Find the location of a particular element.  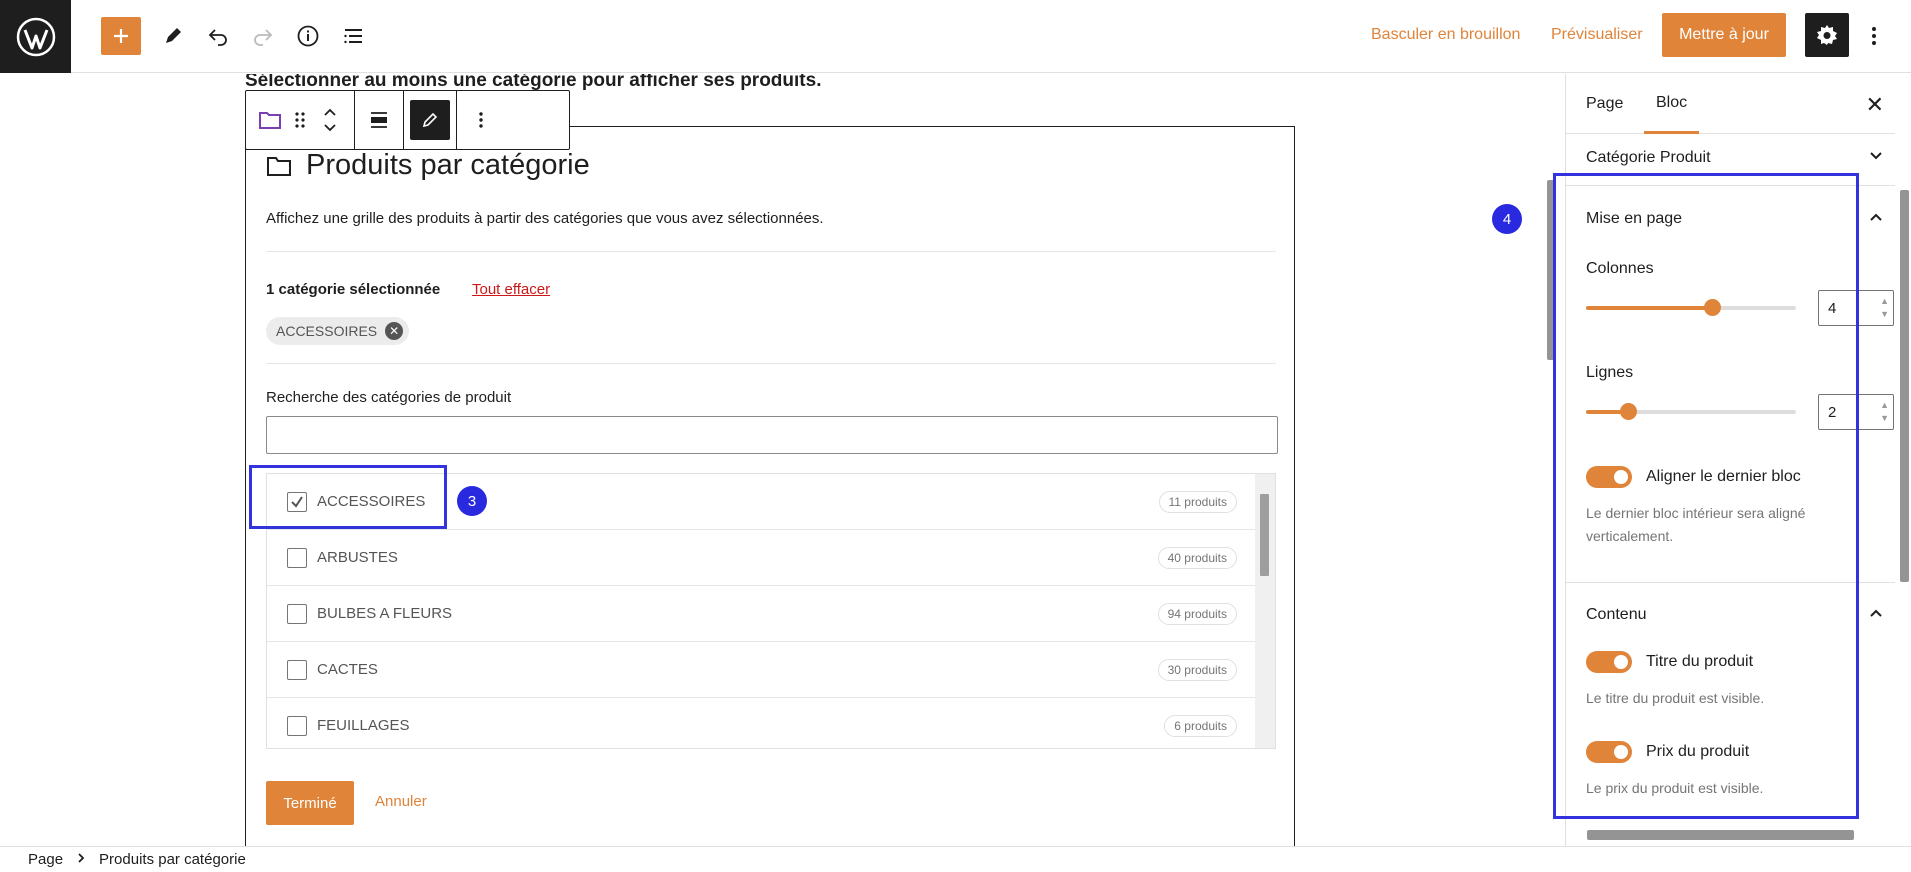

block-title: Produits par catégorie is located at coordinates (428, 165).